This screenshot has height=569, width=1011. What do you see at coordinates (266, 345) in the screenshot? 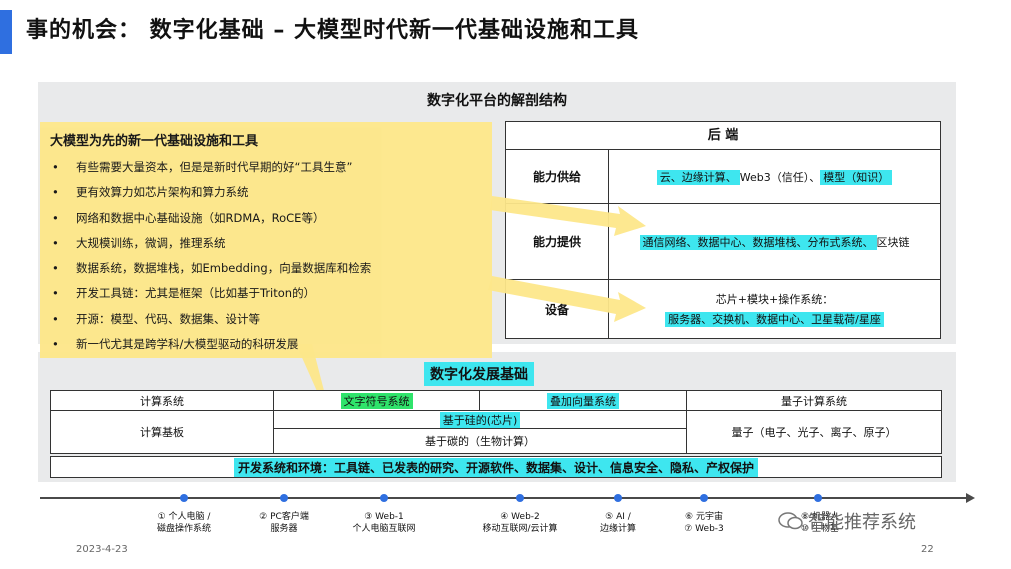
I see `list-item: 新一代尤其是跨学科/大模型驱动的科研发展` at bounding box center [266, 345].